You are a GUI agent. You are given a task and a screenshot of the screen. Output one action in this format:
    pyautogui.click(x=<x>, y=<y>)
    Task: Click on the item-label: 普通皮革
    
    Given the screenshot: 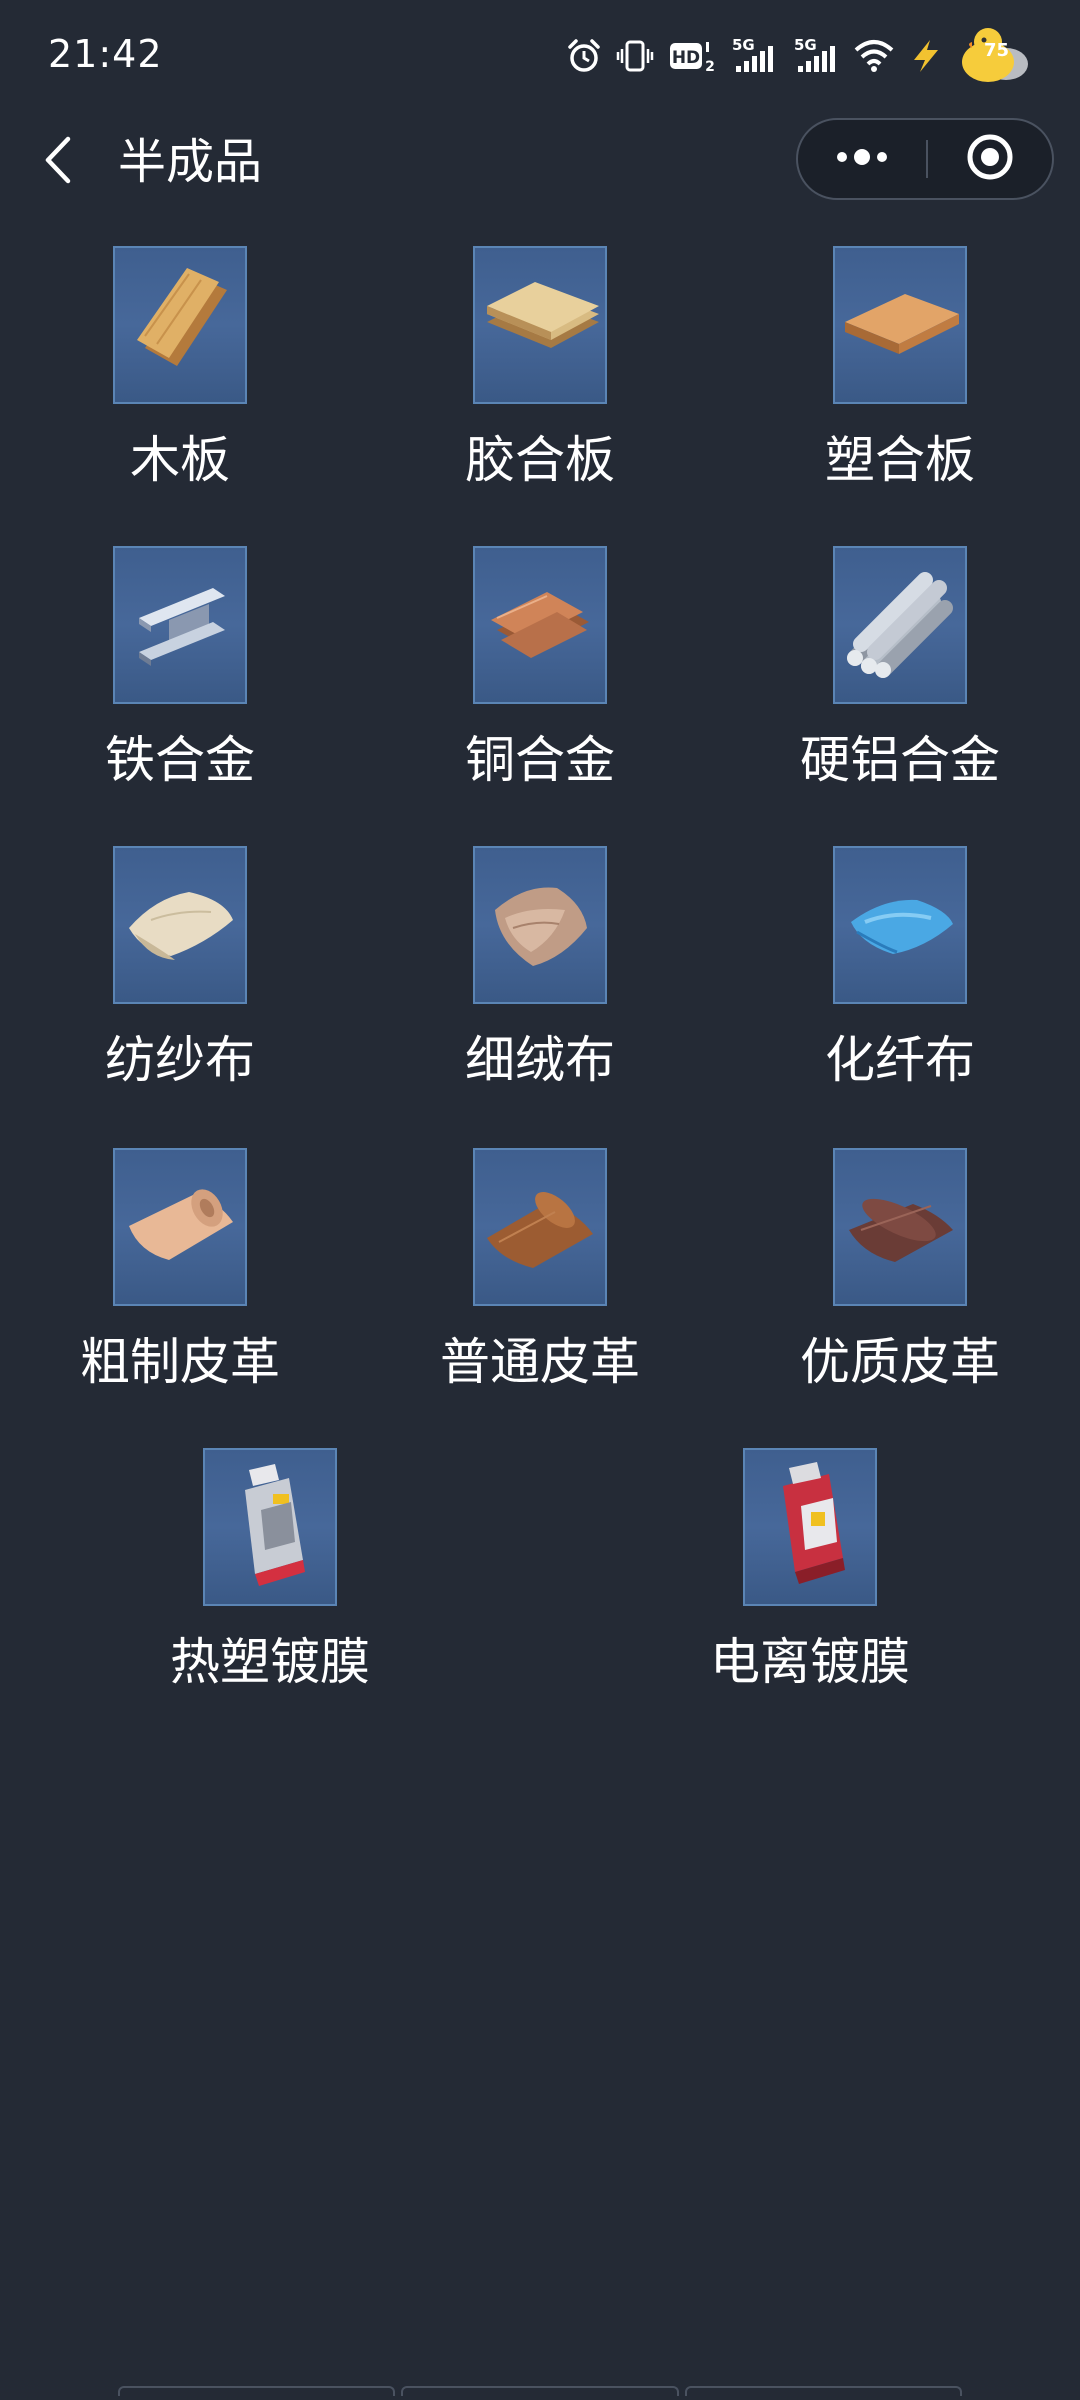 What is the action you would take?
    pyautogui.click(x=540, y=1362)
    